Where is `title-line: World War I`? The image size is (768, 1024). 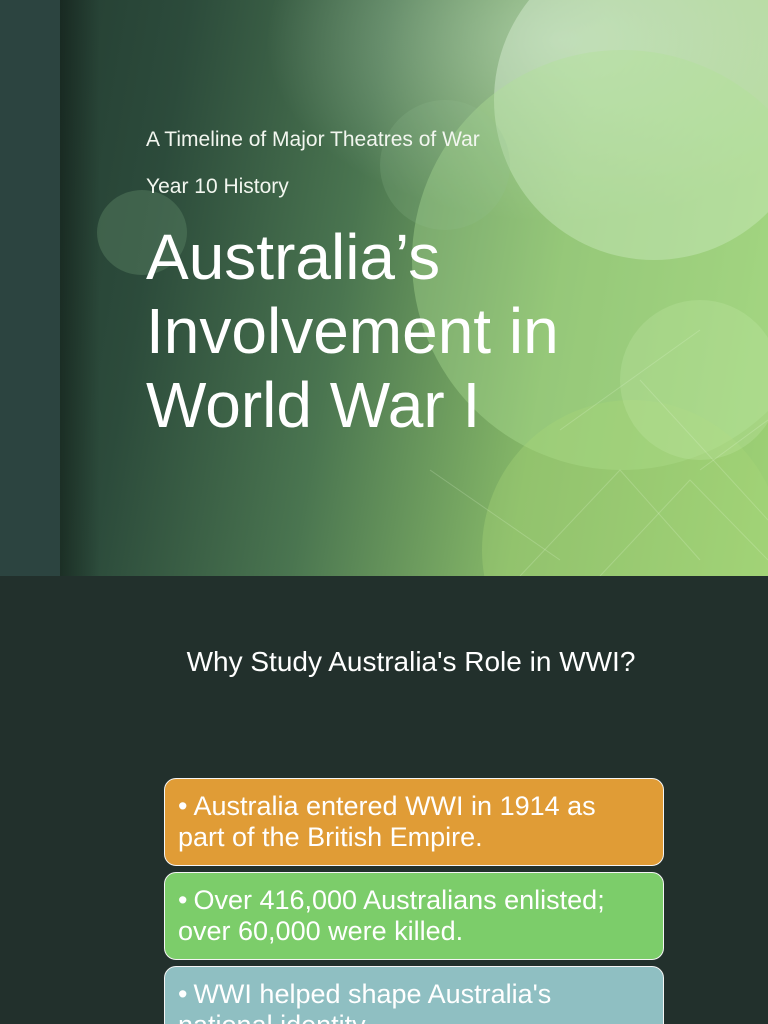 title-line: World War I is located at coordinates (313, 405).